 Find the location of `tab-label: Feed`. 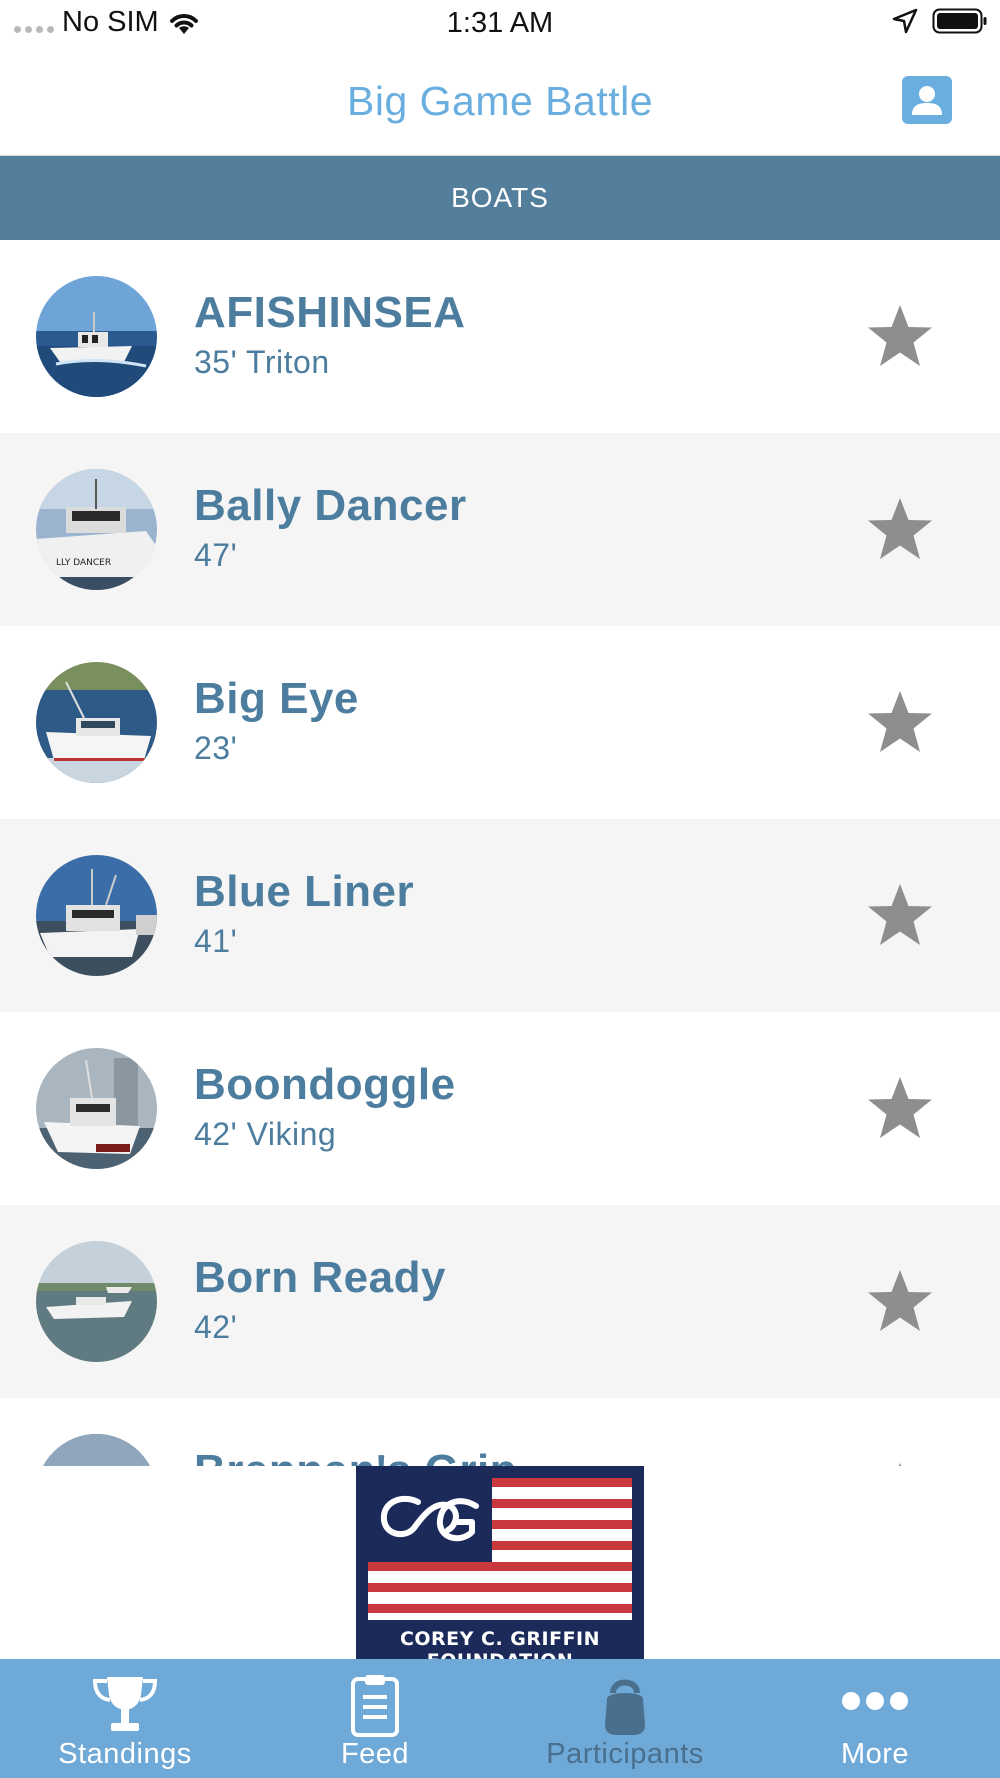

tab-label: Feed is located at coordinates (375, 1754).